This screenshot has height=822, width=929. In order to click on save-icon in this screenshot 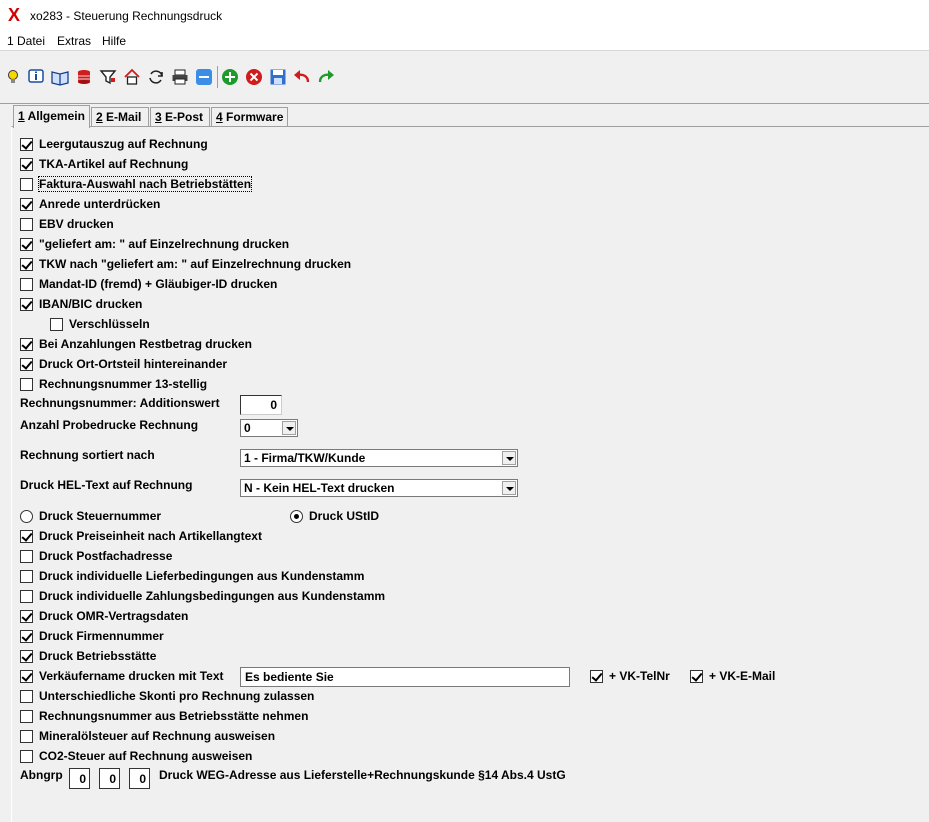, I will do `click(278, 77)`.